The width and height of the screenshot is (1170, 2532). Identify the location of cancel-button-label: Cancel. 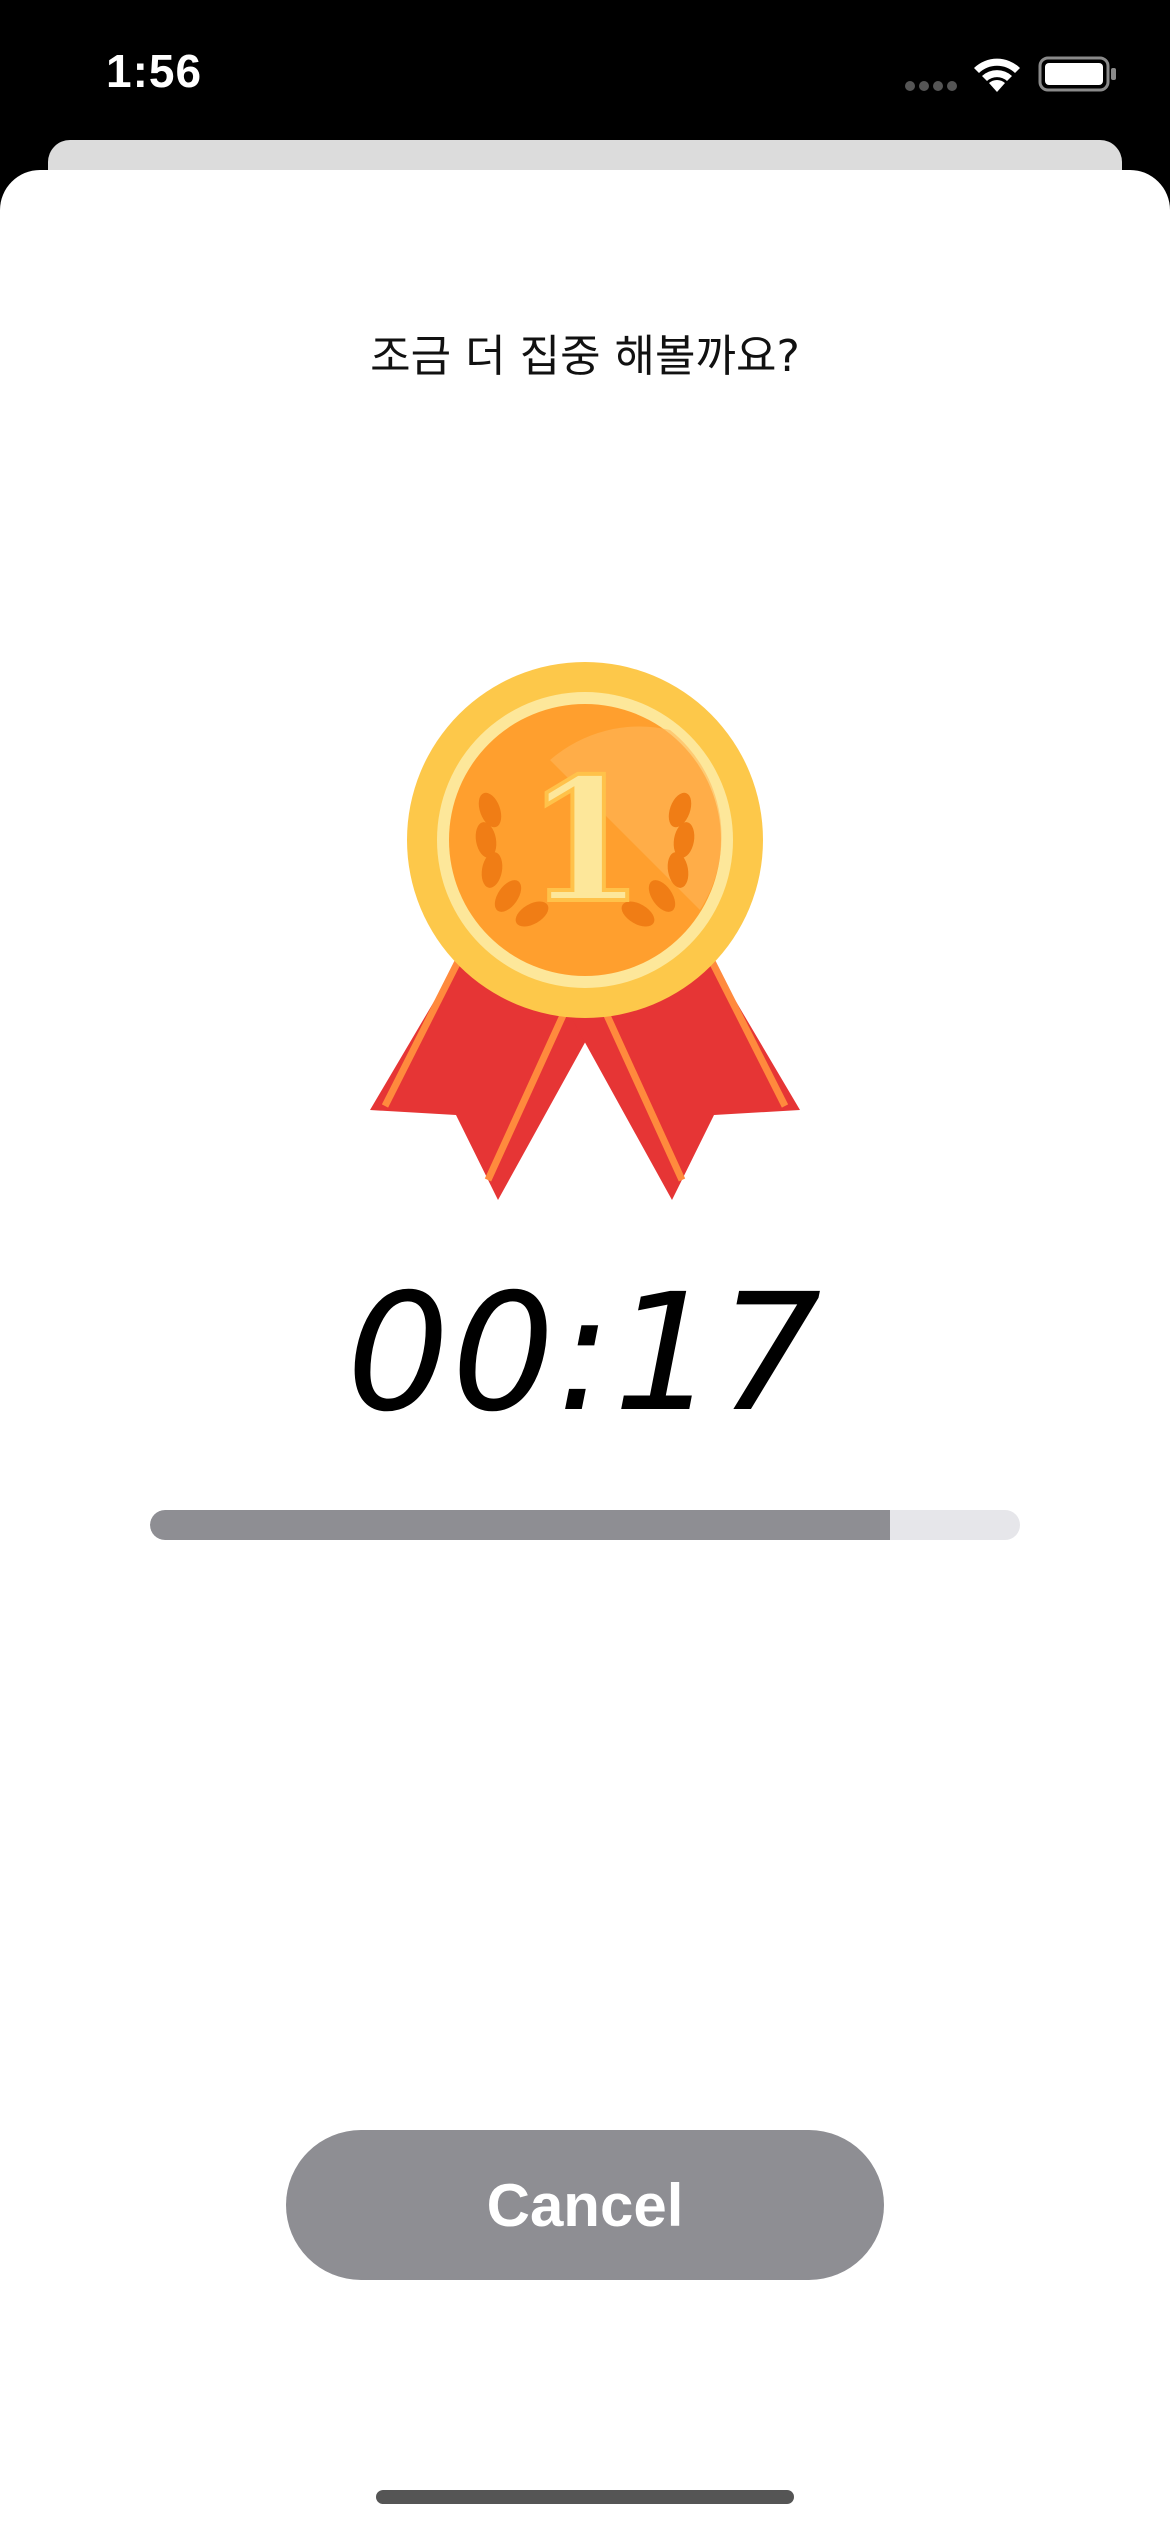
(585, 2205).